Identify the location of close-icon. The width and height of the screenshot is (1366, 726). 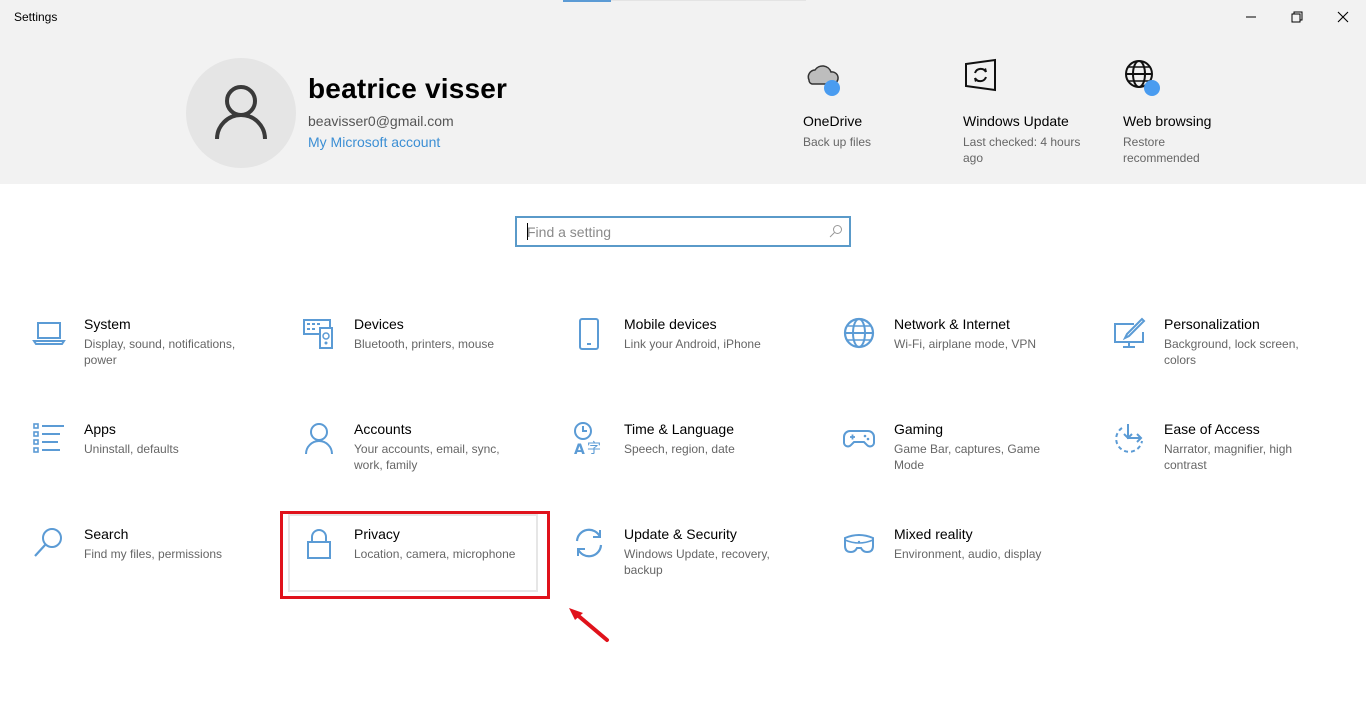
(1343, 17).